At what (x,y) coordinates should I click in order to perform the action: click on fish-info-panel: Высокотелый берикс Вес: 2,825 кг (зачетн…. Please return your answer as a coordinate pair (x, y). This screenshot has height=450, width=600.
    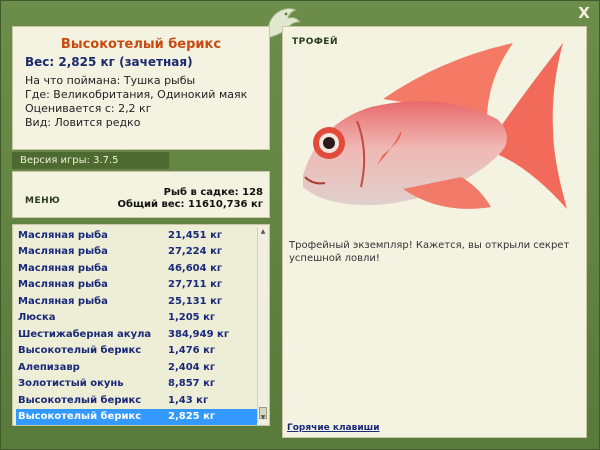
    Looking at the image, I should click on (141, 88).